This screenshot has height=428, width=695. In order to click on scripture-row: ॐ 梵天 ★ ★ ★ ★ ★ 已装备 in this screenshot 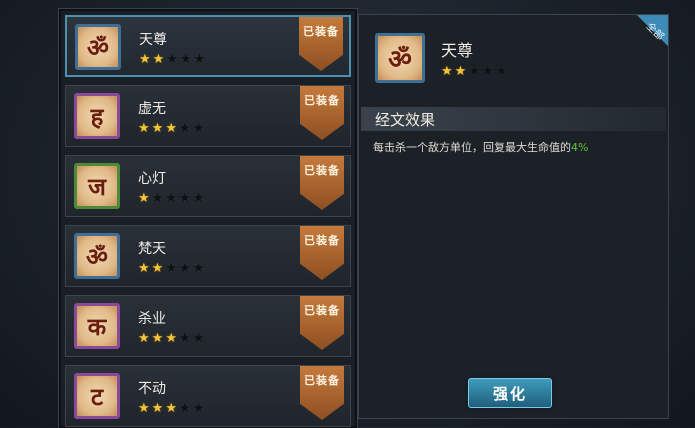, I will do `click(208, 256)`.